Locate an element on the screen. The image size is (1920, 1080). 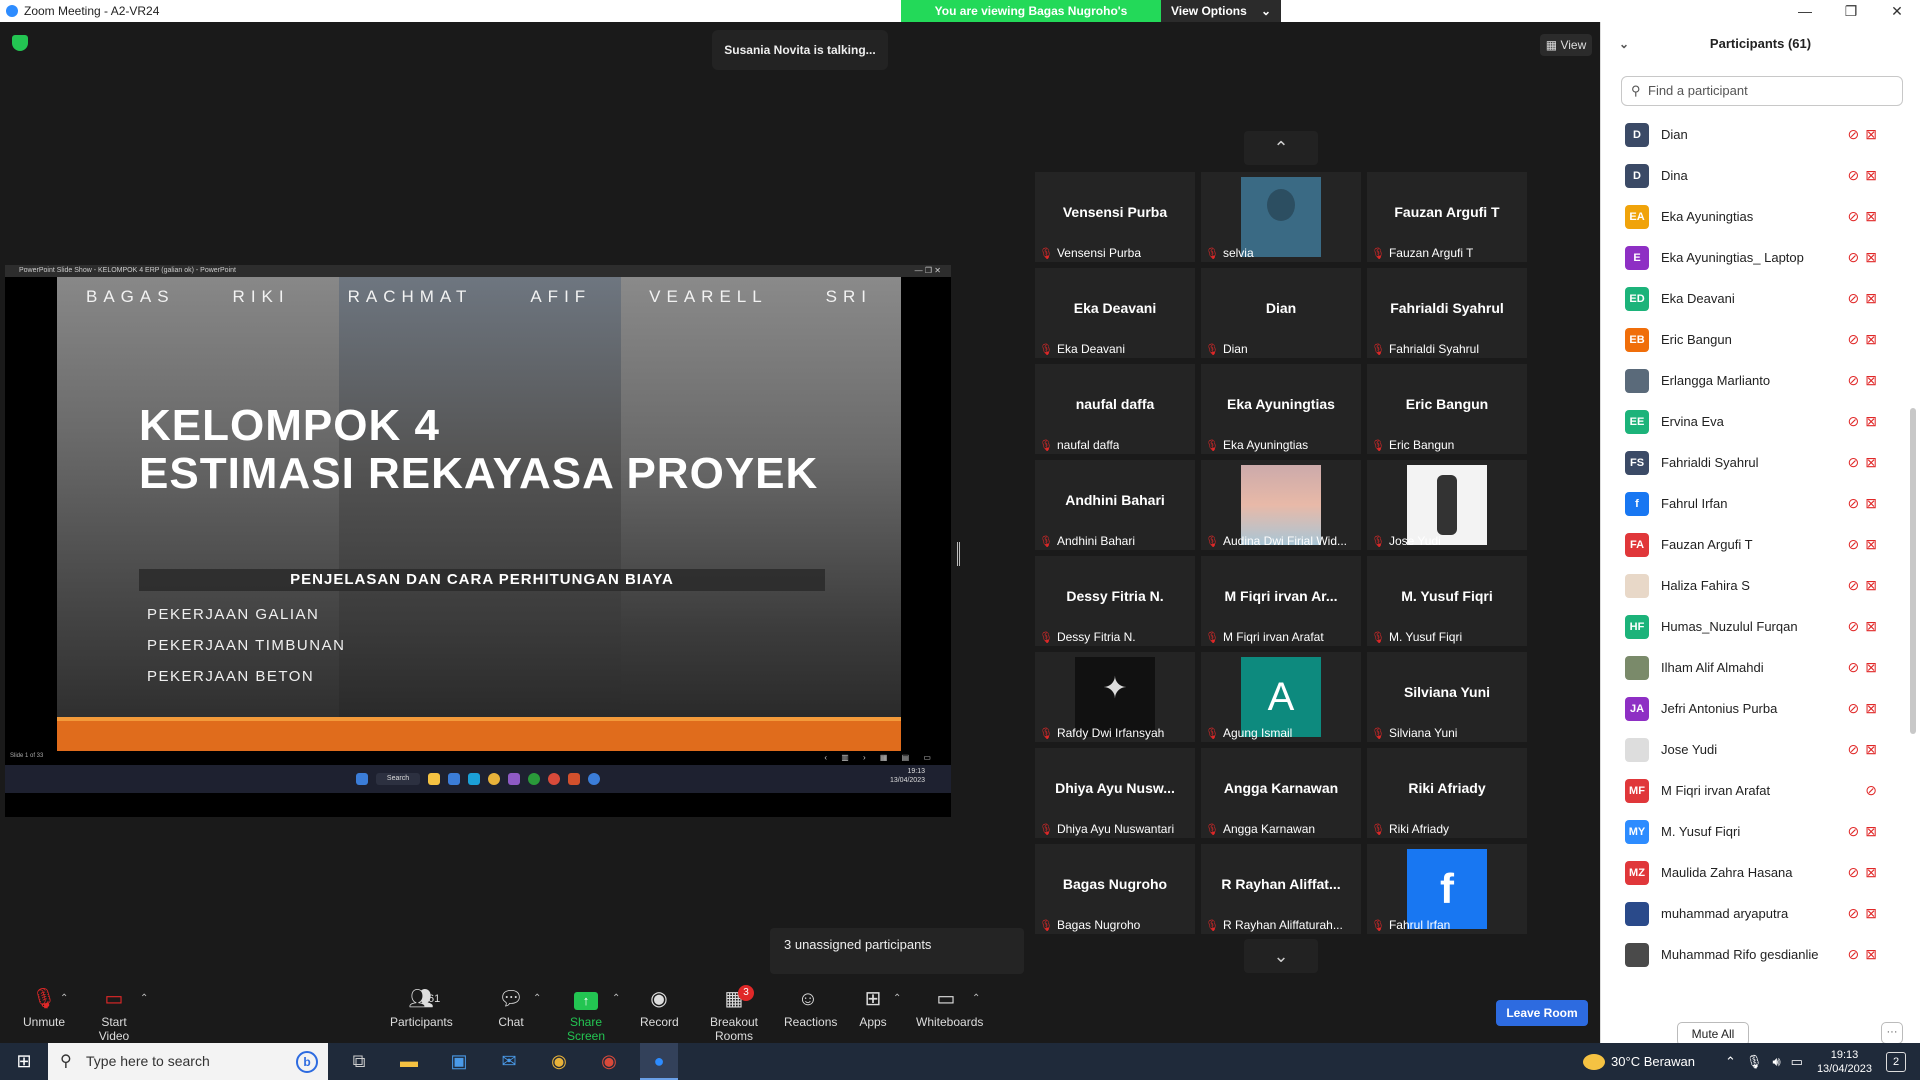
mail-icon: ✉ is located at coordinates (509, 1061).